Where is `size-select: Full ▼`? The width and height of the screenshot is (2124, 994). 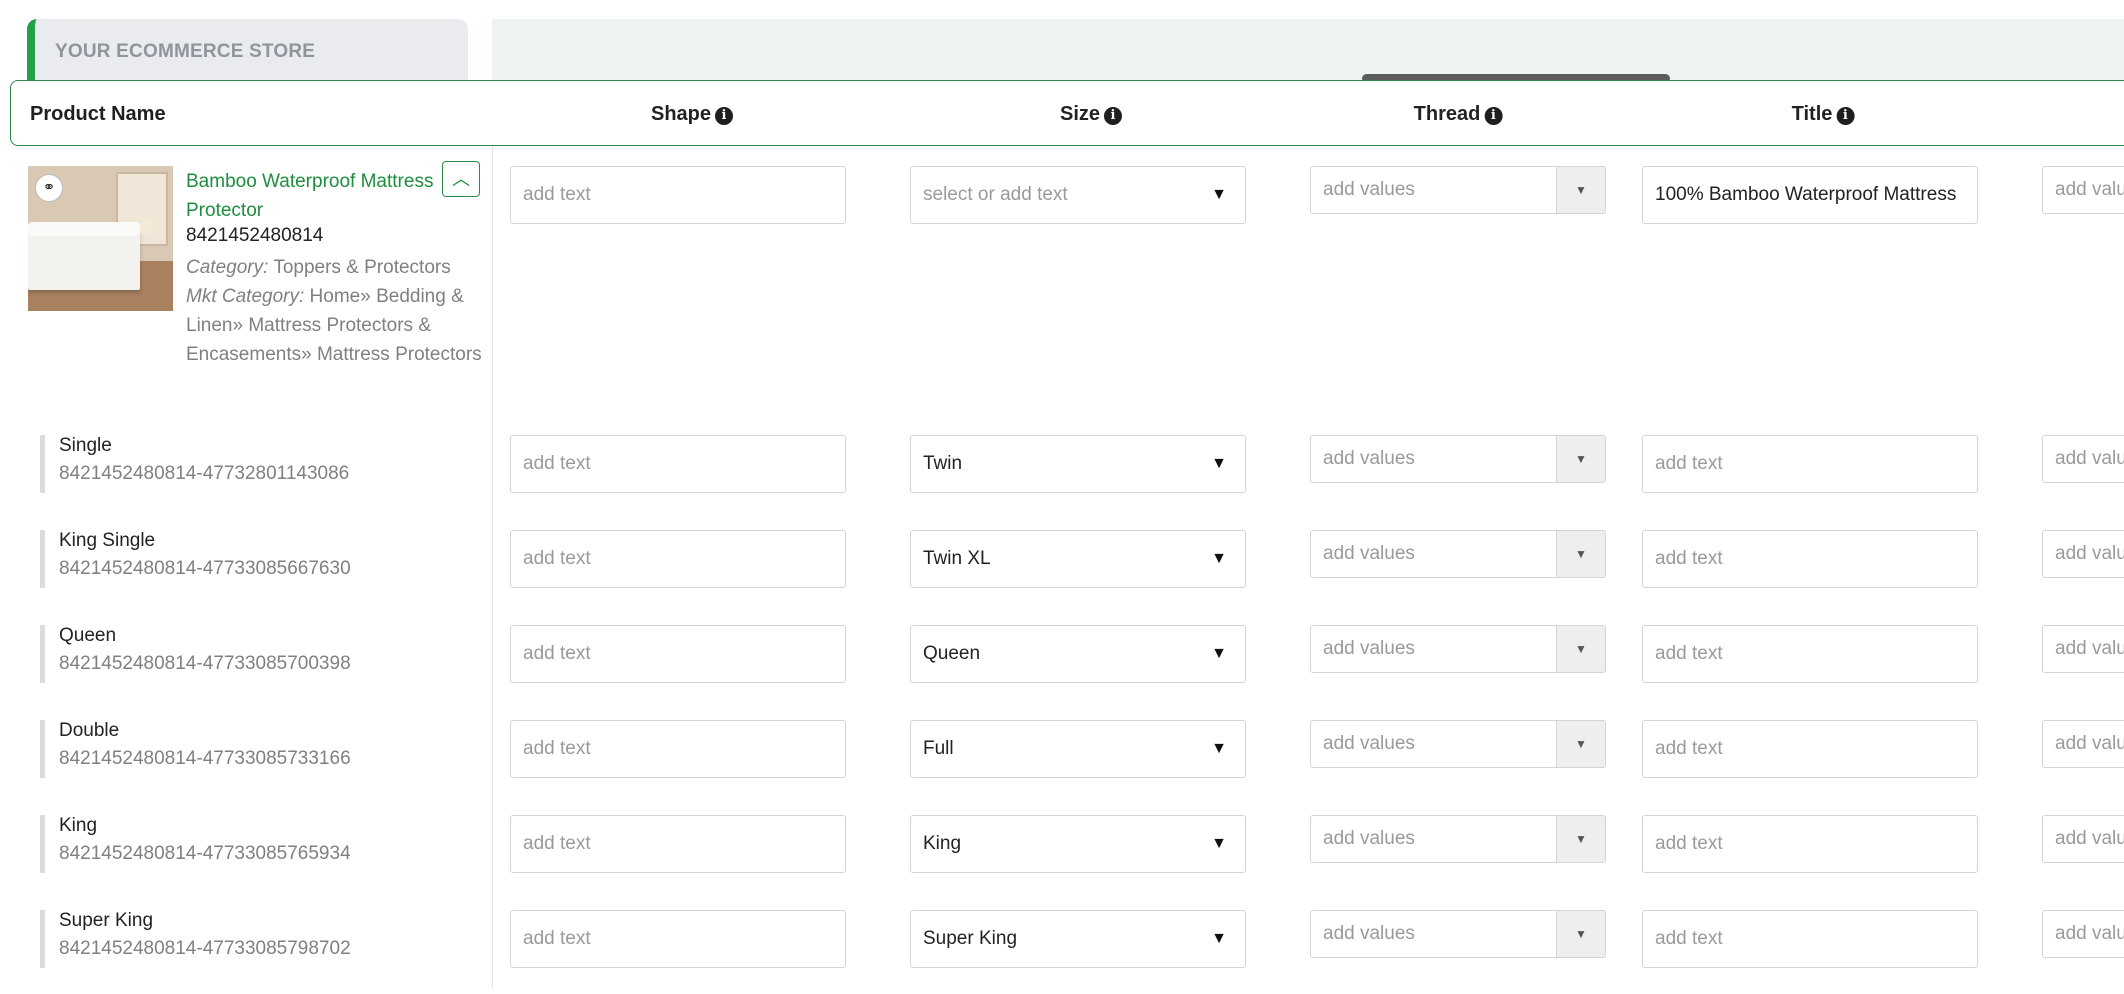
size-select: Full ▼ is located at coordinates (1078, 749).